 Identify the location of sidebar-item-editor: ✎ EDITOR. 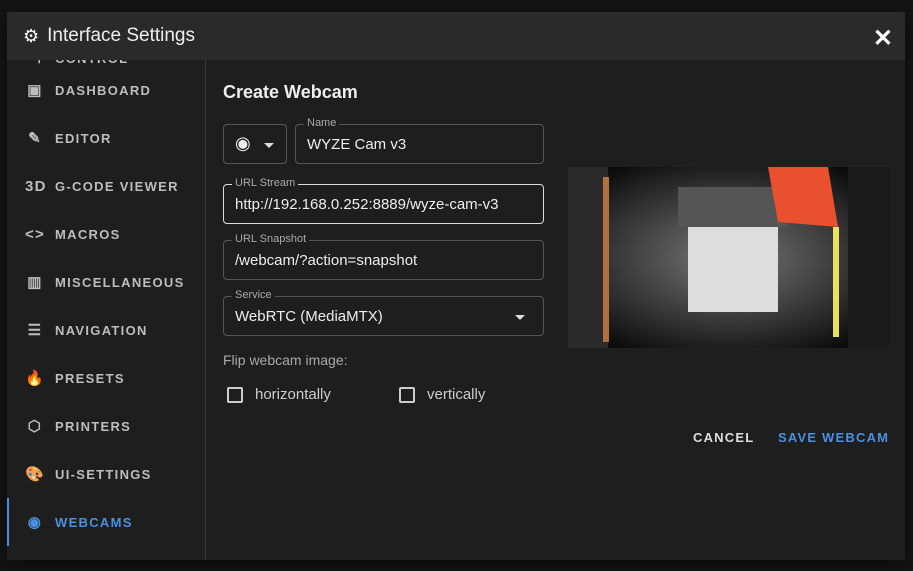
(106, 138).